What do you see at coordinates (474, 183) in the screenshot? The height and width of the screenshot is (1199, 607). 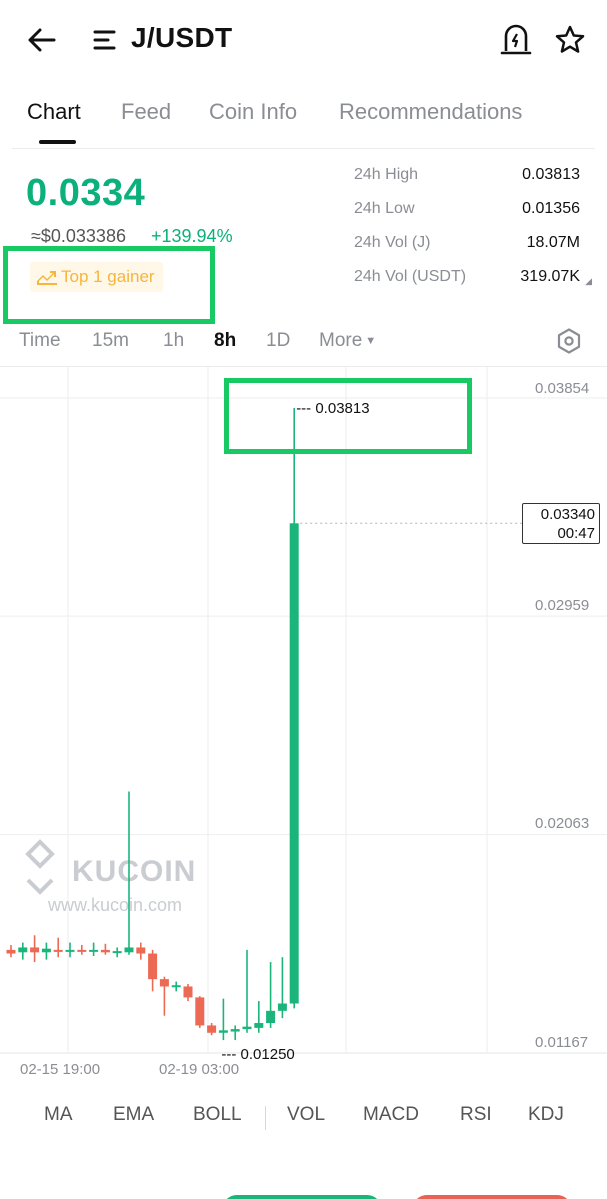 I see `stat-row: 24h High 0.03813` at bounding box center [474, 183].